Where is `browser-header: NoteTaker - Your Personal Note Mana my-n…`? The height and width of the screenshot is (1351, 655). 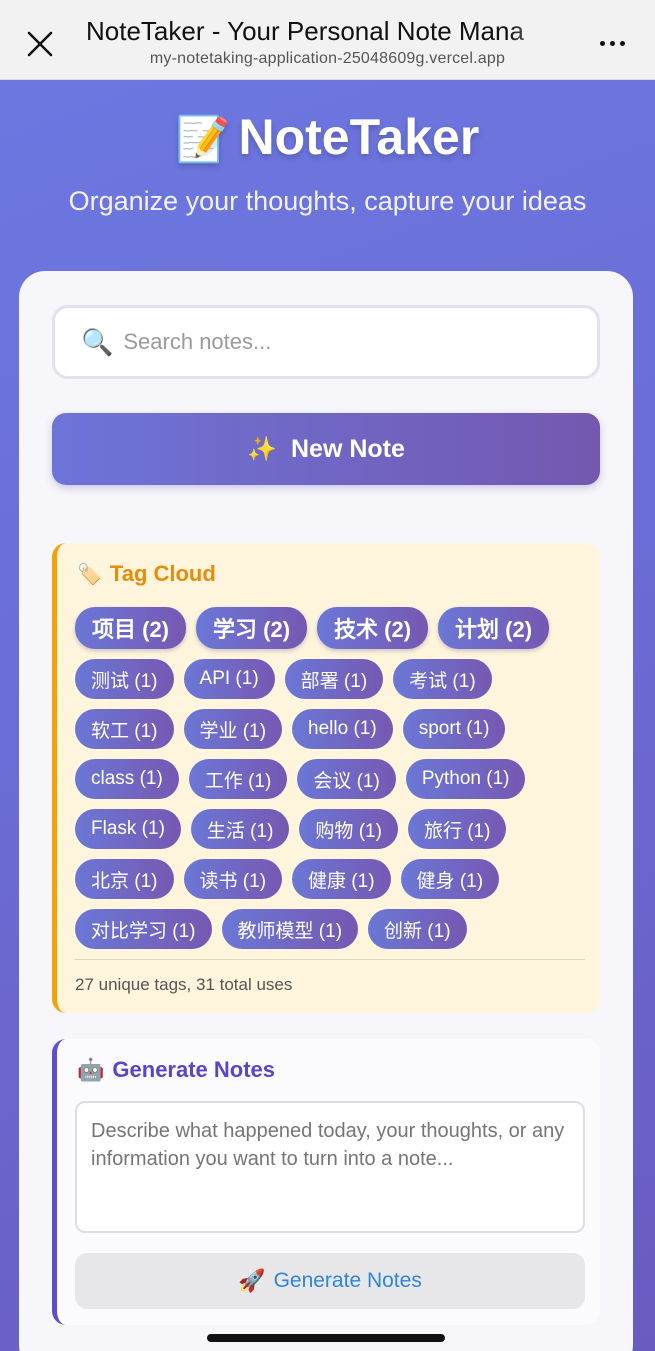 browser-header: NoteTaker - Your Personal Note Mana my-n… is located at coordinates (327, 40).